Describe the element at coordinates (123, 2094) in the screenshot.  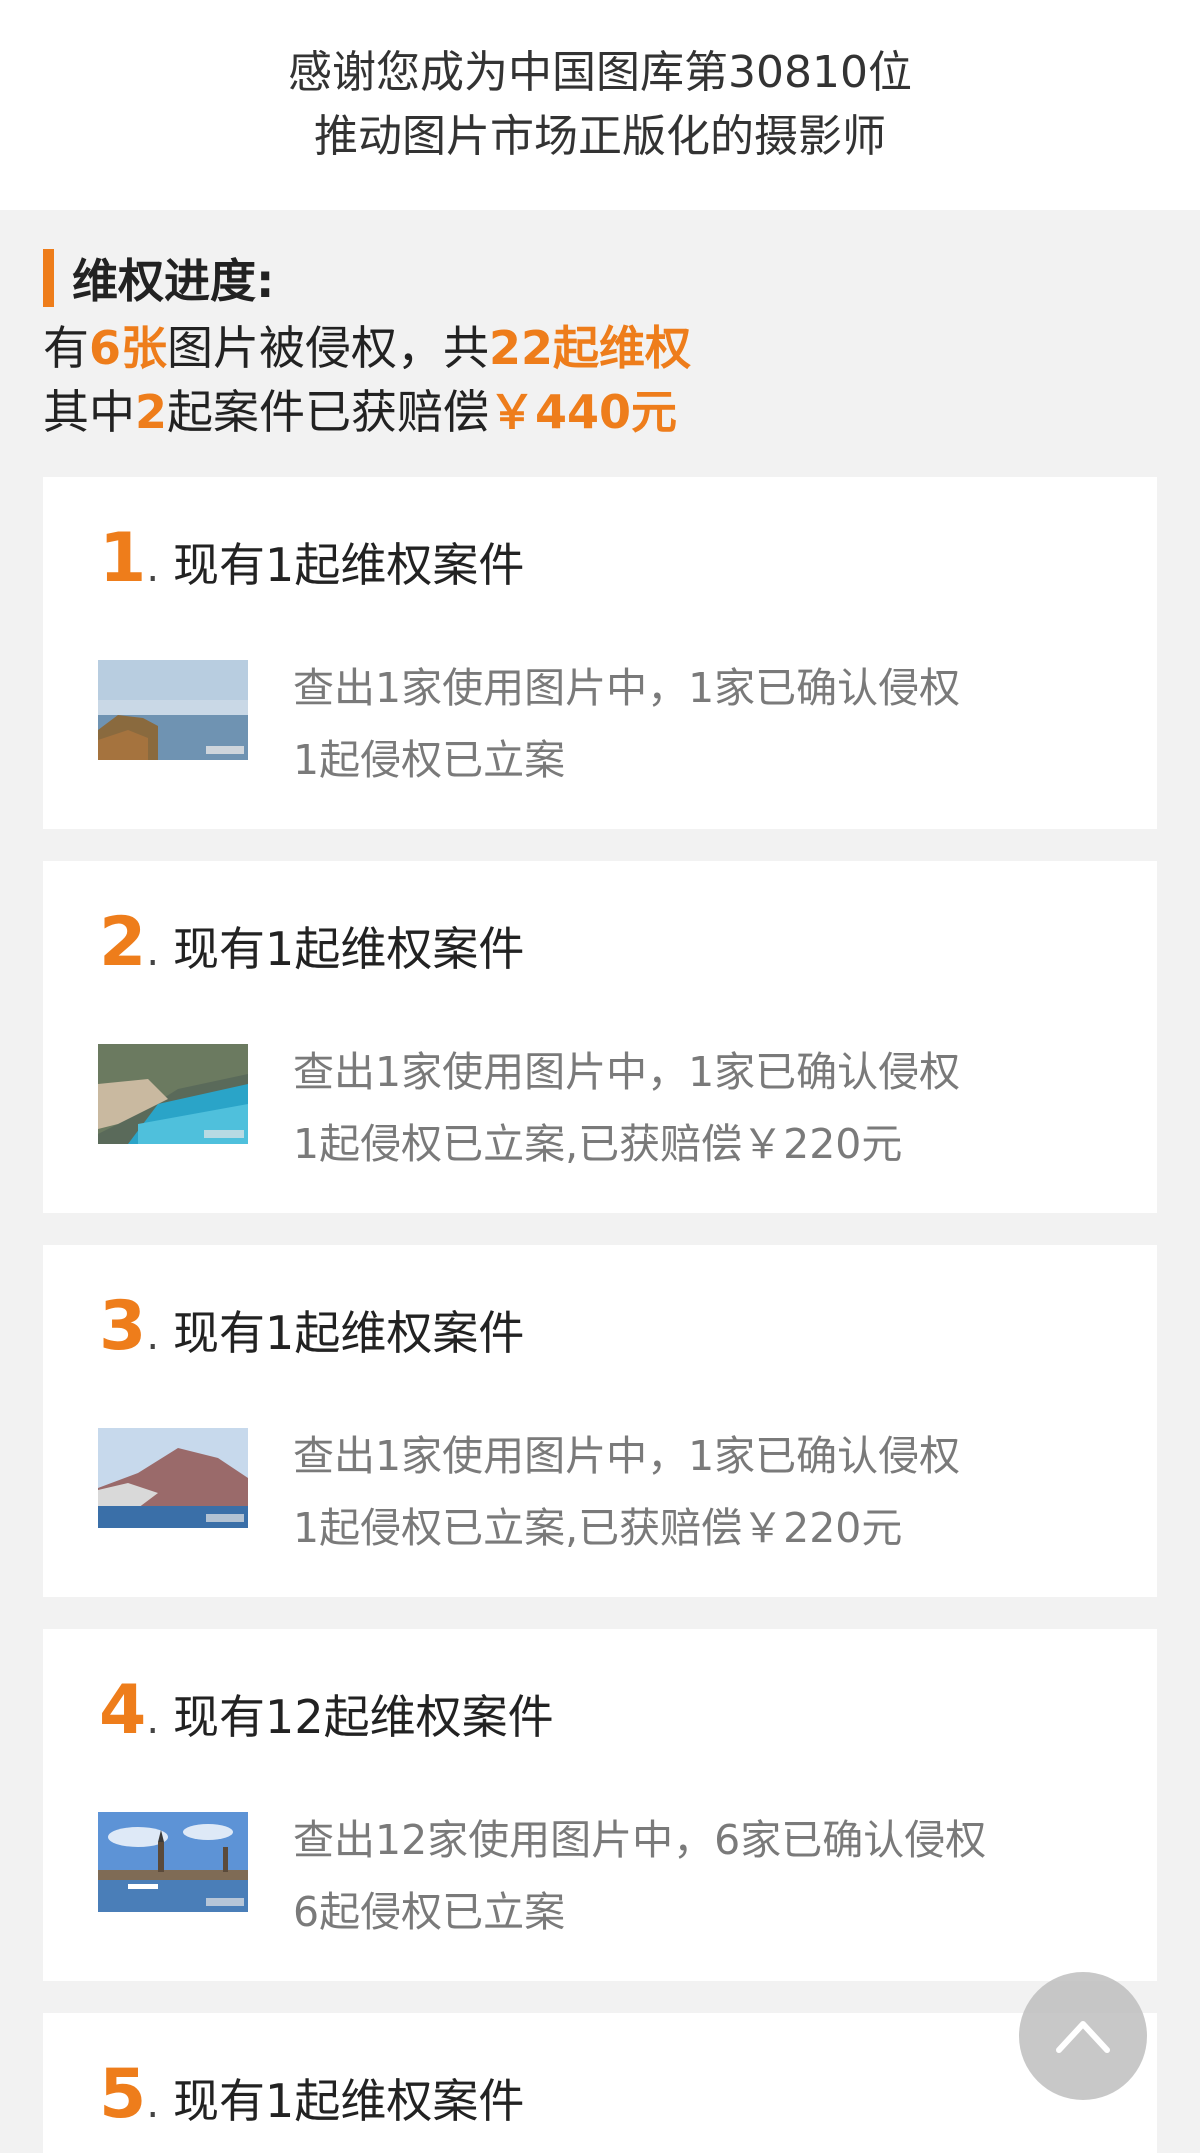
I see `case-number: 5` at that location.